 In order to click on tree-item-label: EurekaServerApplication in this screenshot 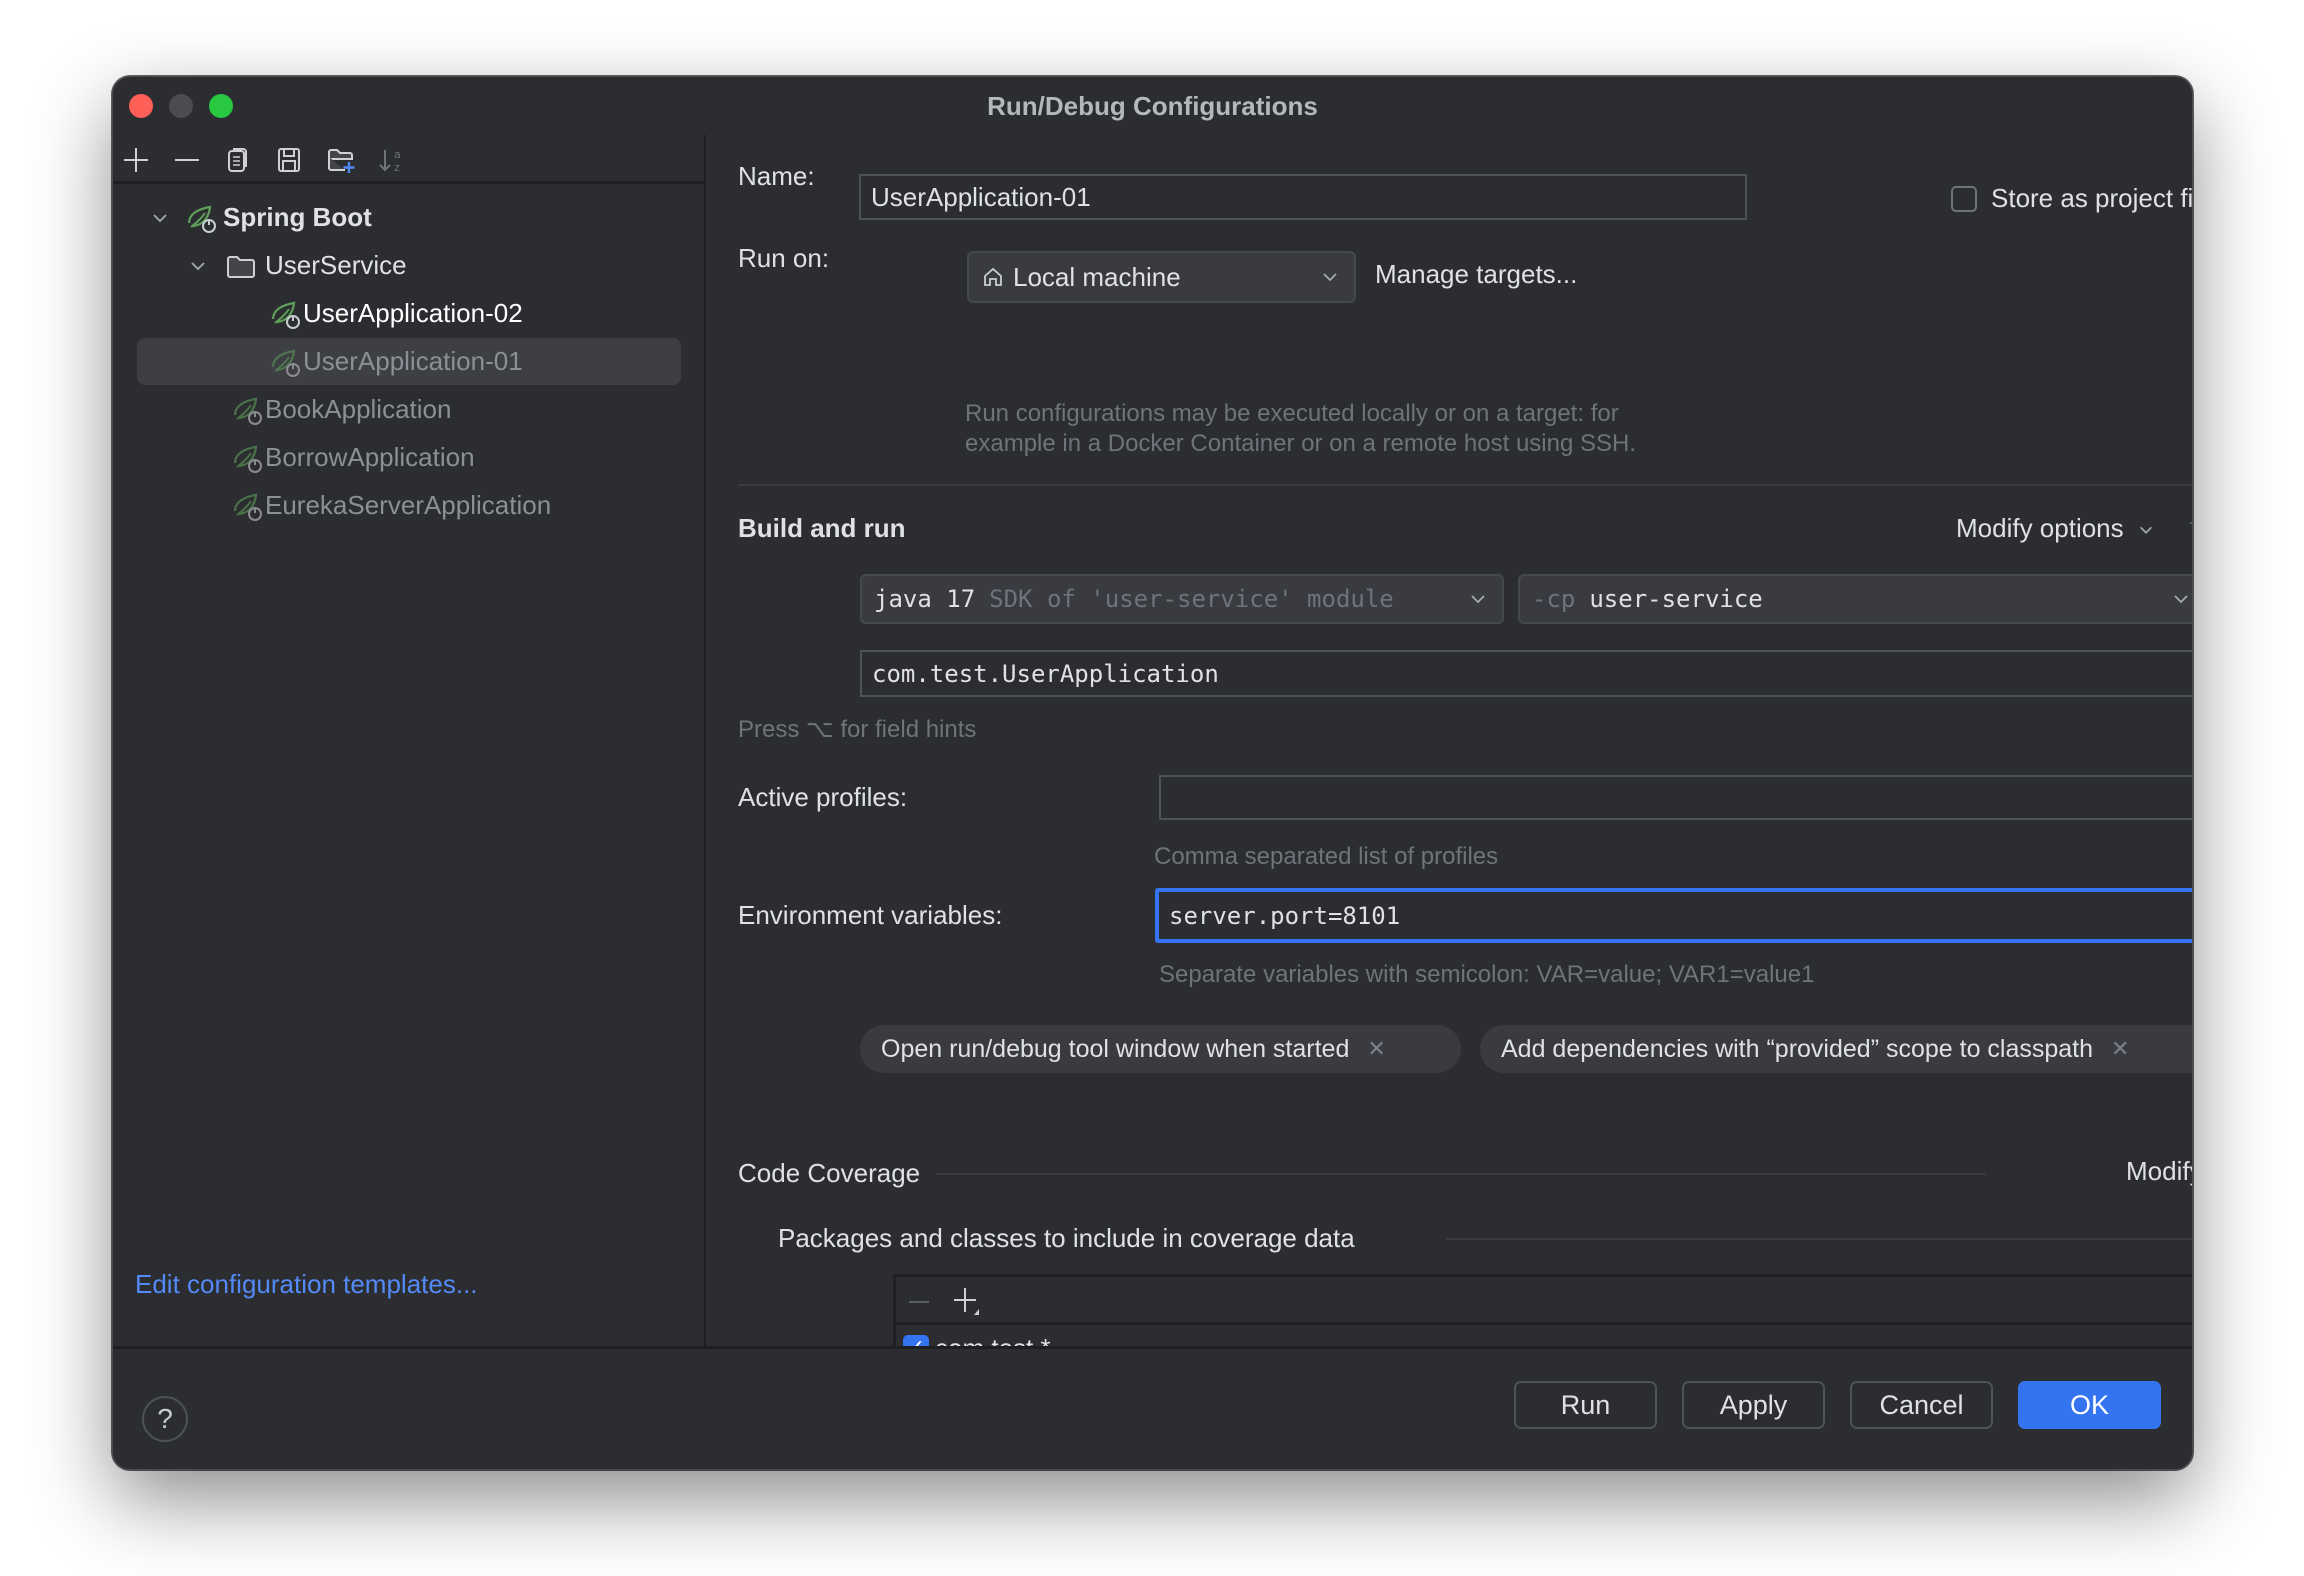, I will do `click(408, 505)`.